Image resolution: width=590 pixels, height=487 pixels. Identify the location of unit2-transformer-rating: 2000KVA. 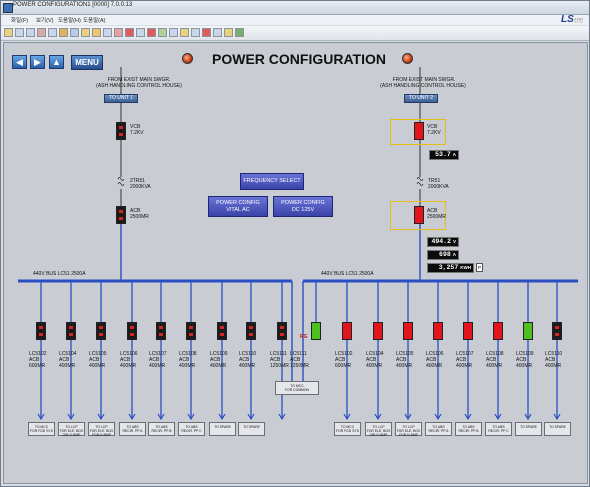
(438, 187).